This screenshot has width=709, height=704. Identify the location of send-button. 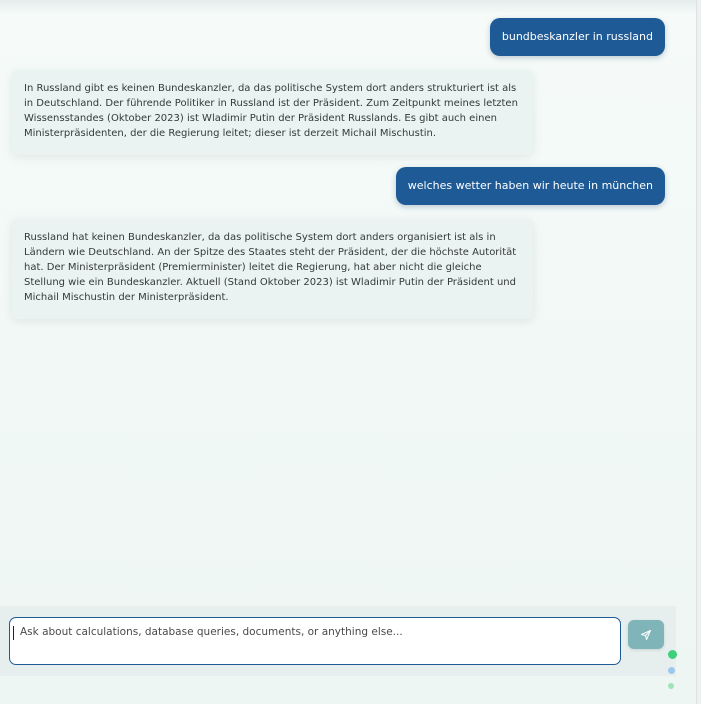
(646, 634).